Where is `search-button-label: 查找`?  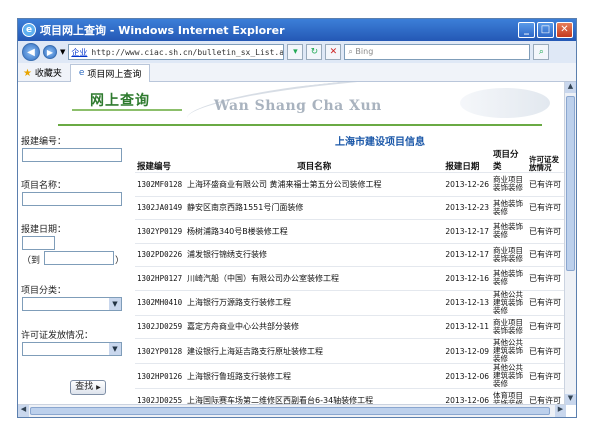
search-button-label: 查找 is located at coordinates (84, 387).